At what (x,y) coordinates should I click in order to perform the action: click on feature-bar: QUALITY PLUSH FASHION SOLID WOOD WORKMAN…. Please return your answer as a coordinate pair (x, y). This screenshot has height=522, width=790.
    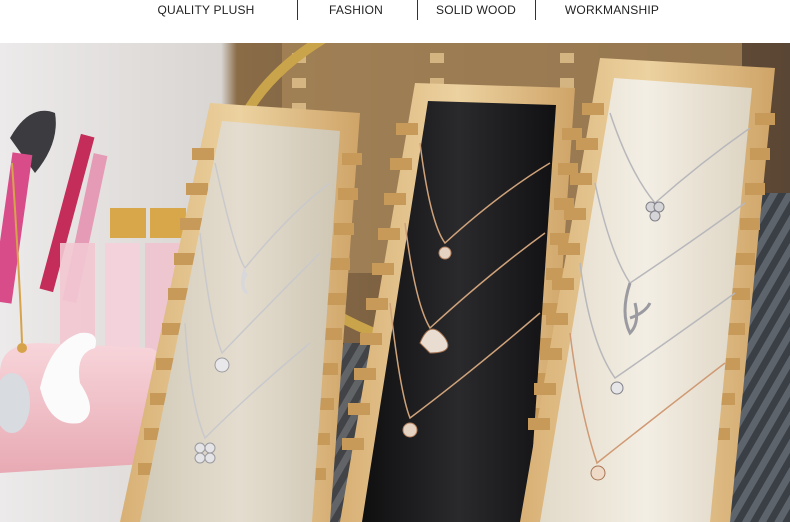
    Looking at the image, I should click on (395, 21).